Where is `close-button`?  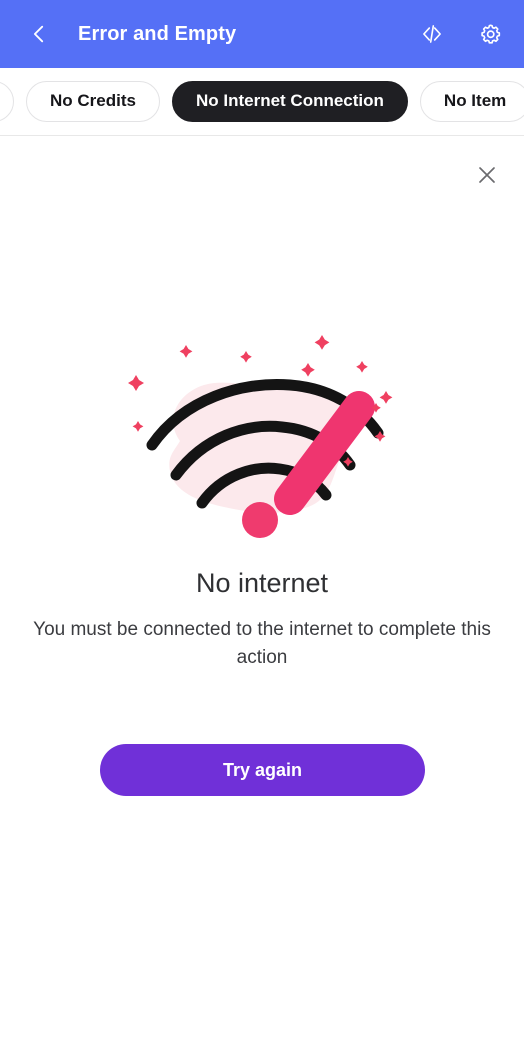
close-button is located at coordinates (487, 175).